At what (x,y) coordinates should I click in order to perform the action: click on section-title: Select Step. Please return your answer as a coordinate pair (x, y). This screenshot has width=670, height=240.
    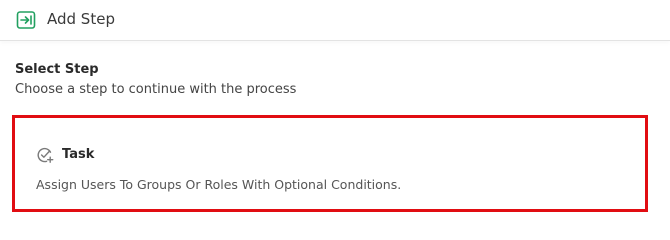
    Looking at the image, I should click on (57, 69).